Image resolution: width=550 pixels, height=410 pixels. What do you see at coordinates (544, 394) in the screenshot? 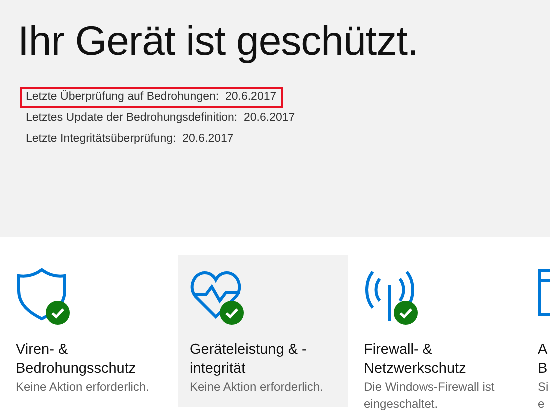
I see `tile-description: Si e` at bounding box center [544, 394].